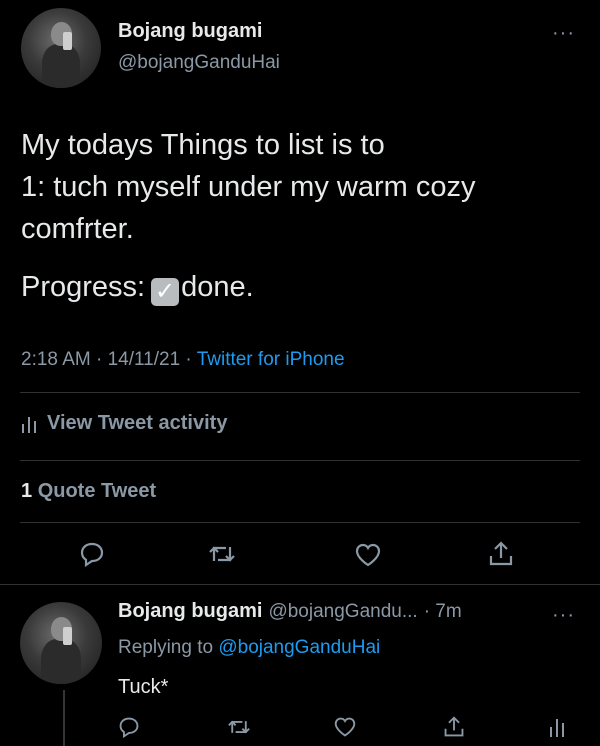  Describe the element at coordinates (27, 491) in the screenshot. I see `quote-count: 1` at that location.